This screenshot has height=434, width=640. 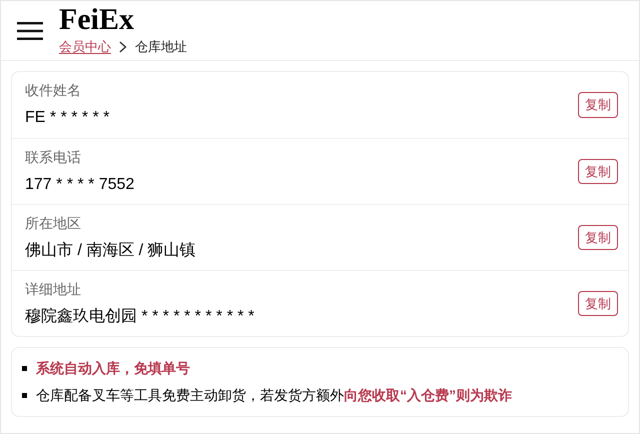 What do you see at coordinates (53, 289) in the screenshot?
I see `field-label: 详细地址` at bounding box center [53, 289].